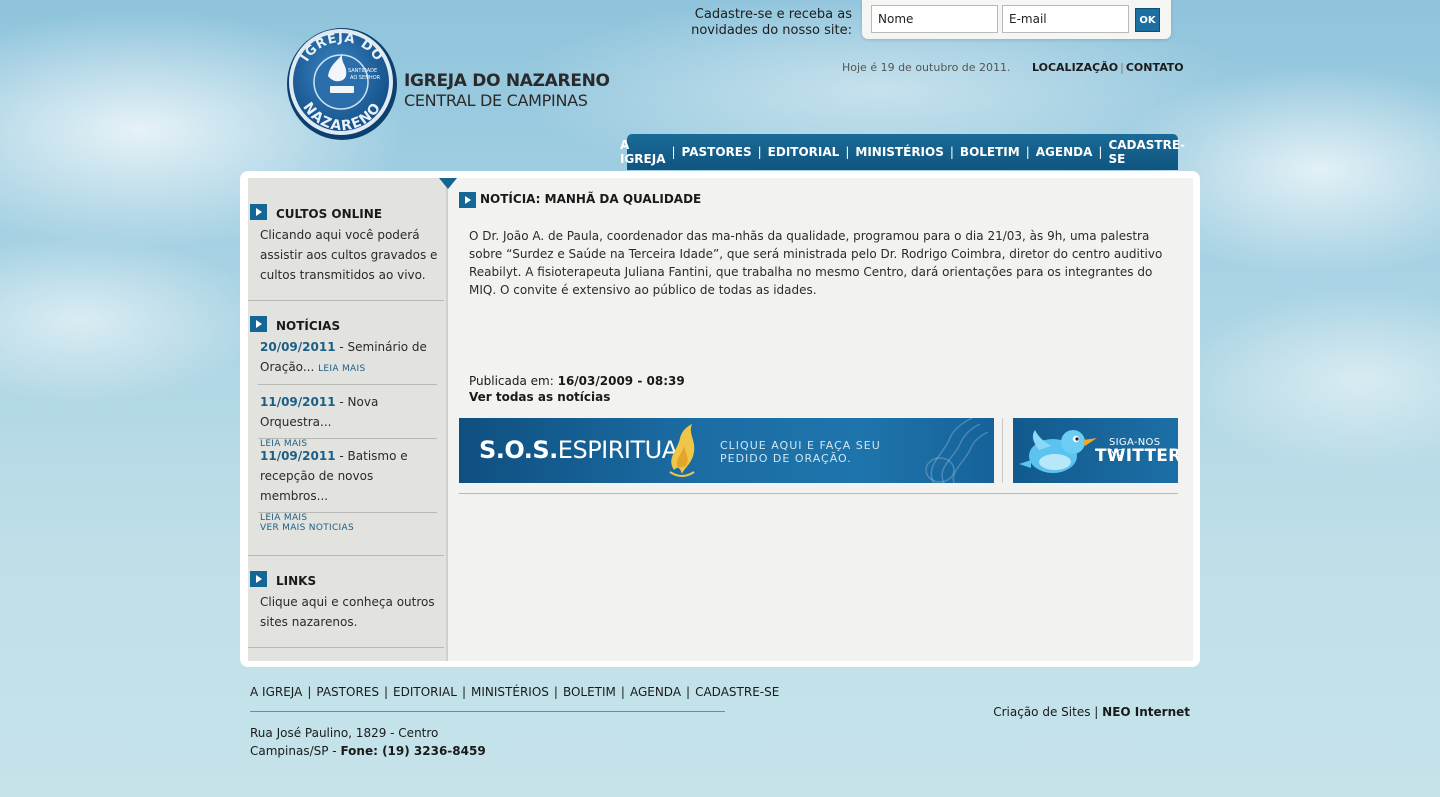  Describe the element at coordinates (342, 84) in the screenshot. I see `church-seal-logo: IGREJA DO NAZARENO SANTIDADE AO SENHOR` at that location.